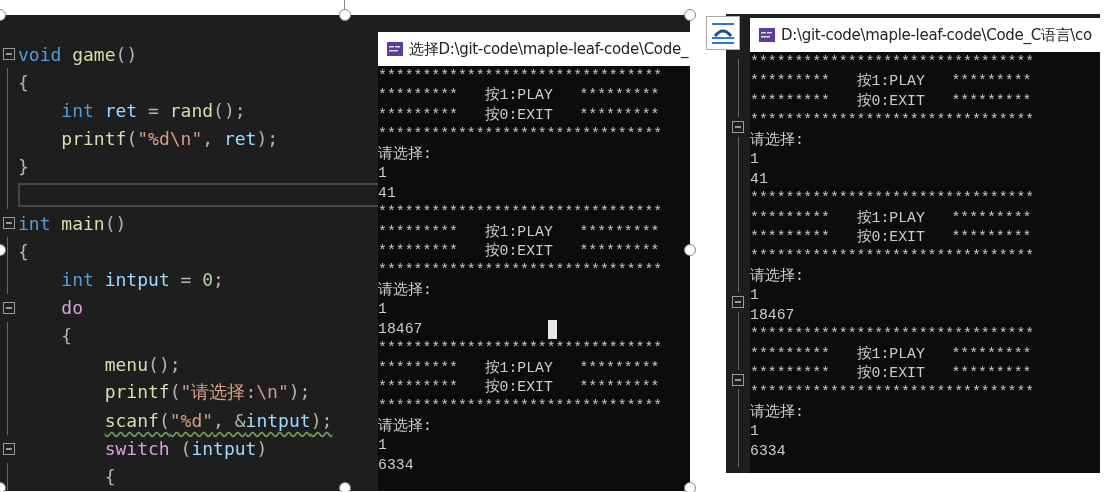 The image size is (1115, 492). What do you see at coordinates (207, 392) in the screenshot?
I see `code-line: printf("请选择:\n");` at bounding box center [207, 392].